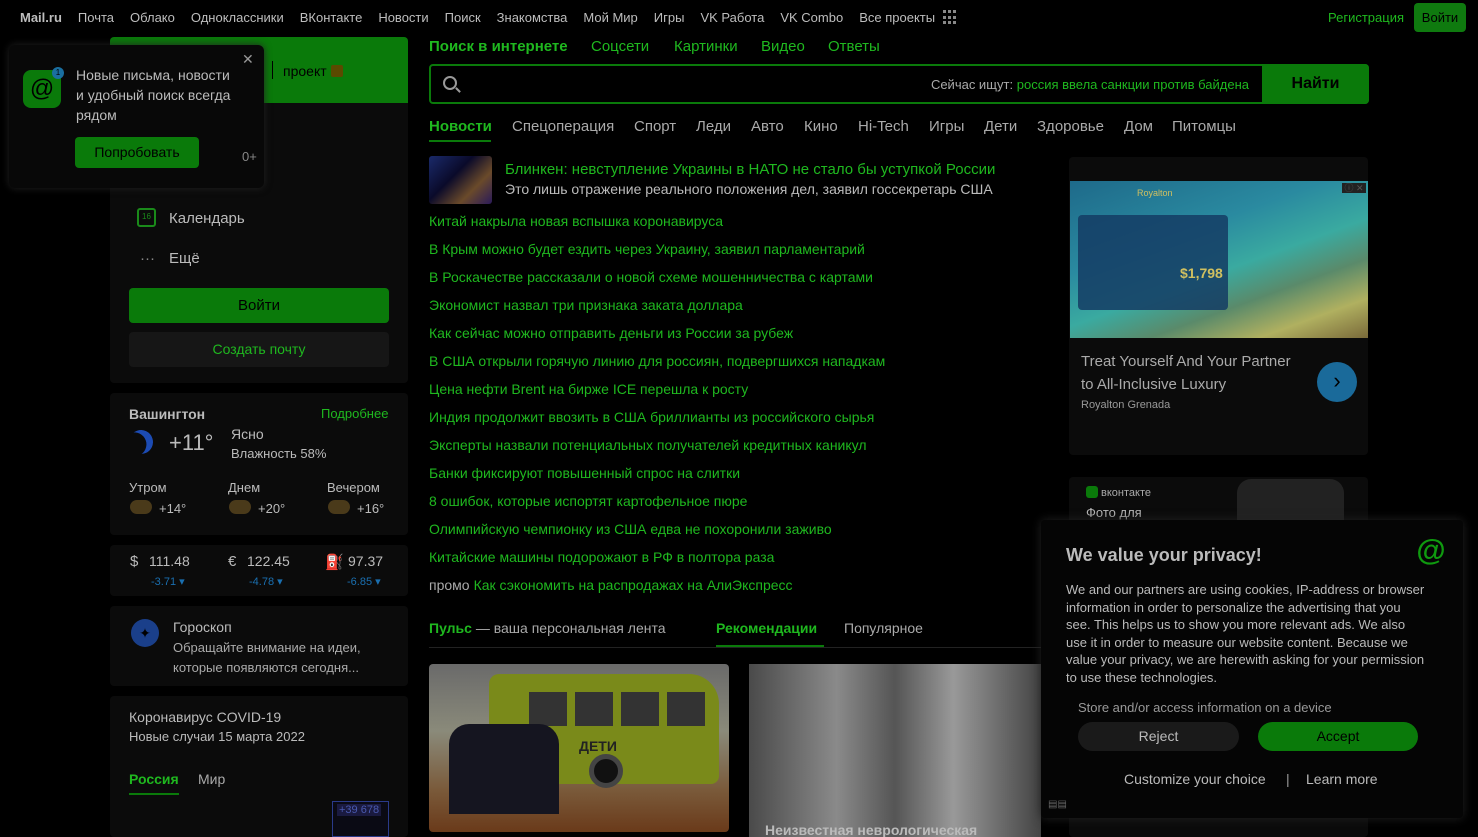  What do you see at coordinates (854, 46) in the screenshot?
I see `search-tab-answers: Ответы` at bounding box center [854, 46].